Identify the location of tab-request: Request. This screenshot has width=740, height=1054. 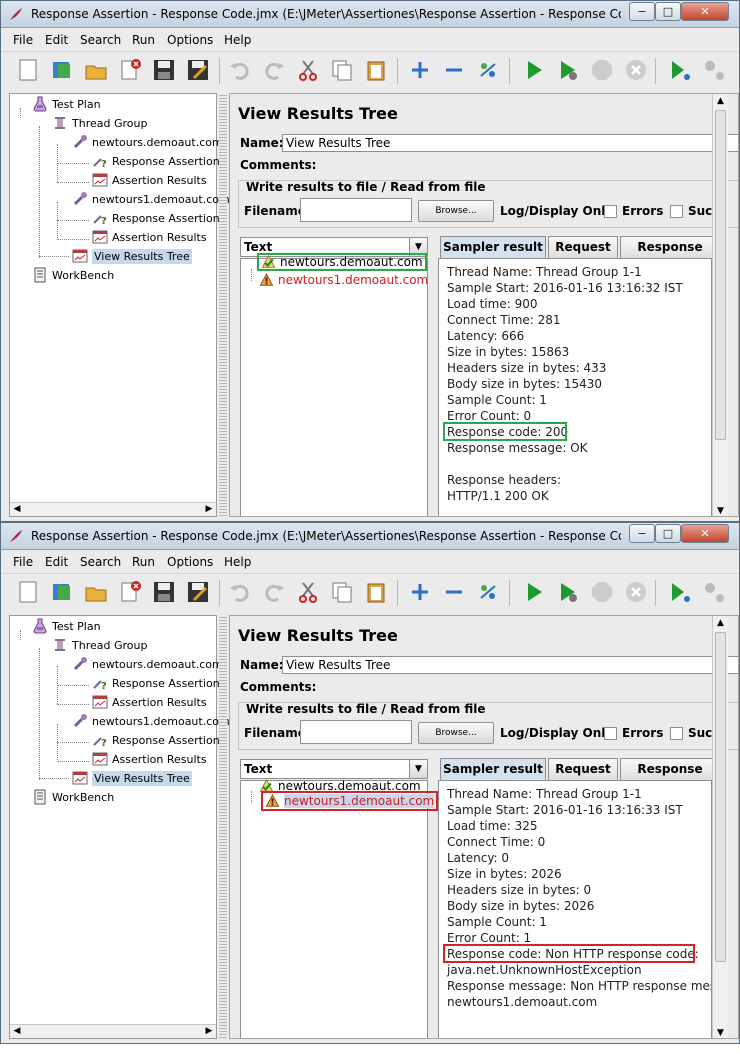
(583, 769).